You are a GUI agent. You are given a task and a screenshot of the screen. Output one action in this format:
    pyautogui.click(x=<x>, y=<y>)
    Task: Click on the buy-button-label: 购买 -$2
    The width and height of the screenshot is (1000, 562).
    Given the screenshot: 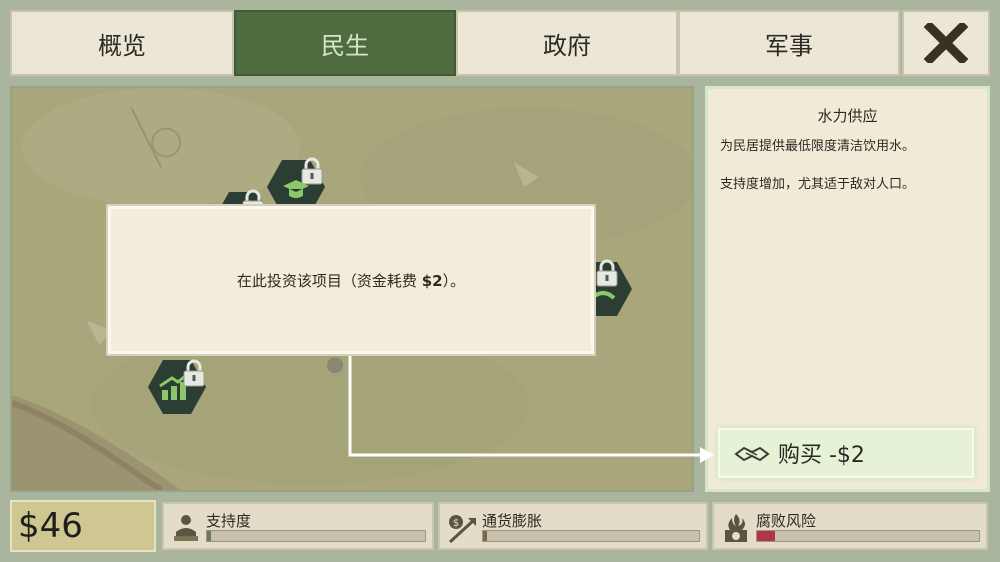 What is the action you would take?
    pyautogui.click(x=821, y=455)
    